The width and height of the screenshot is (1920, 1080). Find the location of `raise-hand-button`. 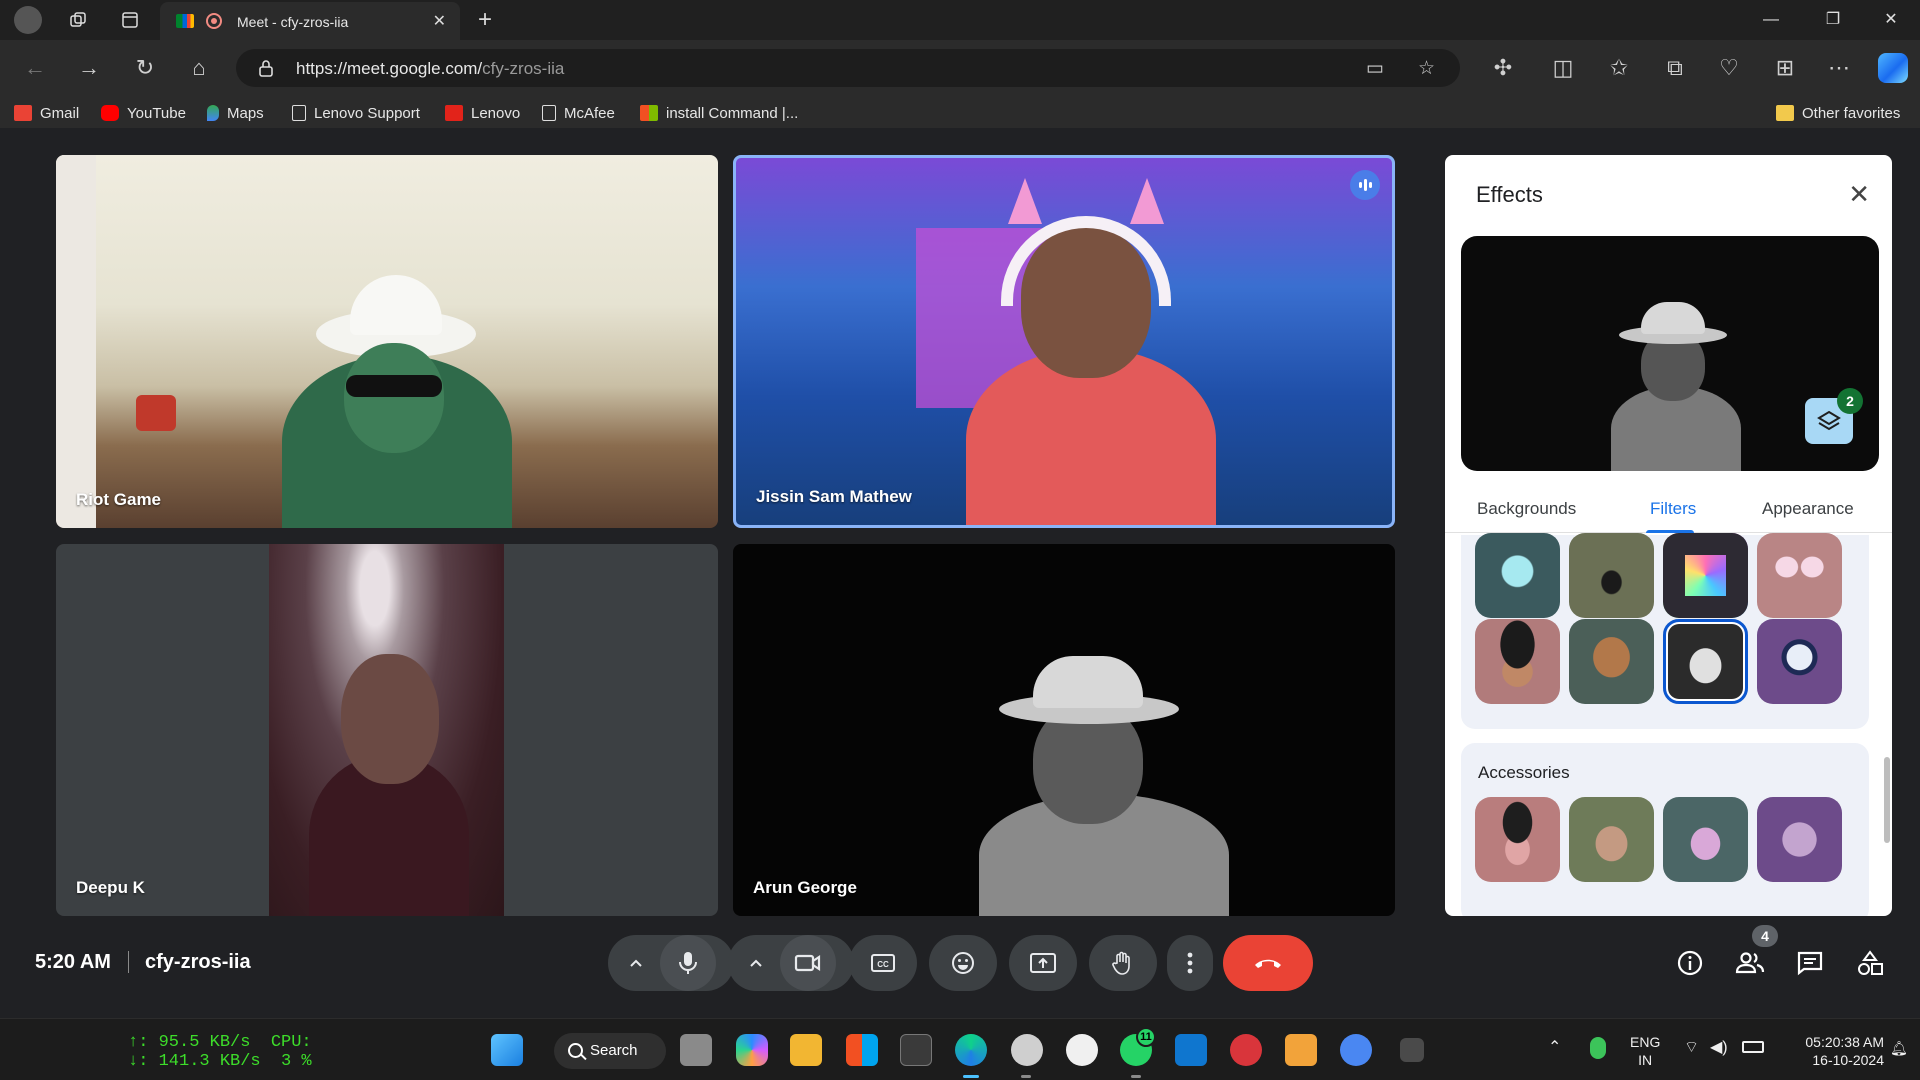

raise-hand-button is located at coordinates (1123, 963).